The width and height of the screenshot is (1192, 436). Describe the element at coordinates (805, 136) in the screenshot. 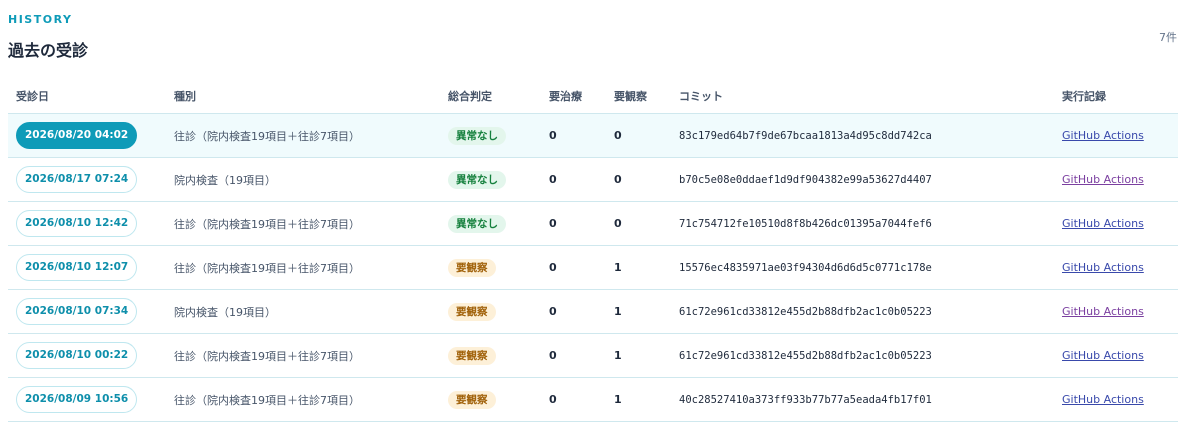

I see `commit-hash: 83c179ed64b7f9de67bcaa1813a4d95c8dd742ca` at that location.